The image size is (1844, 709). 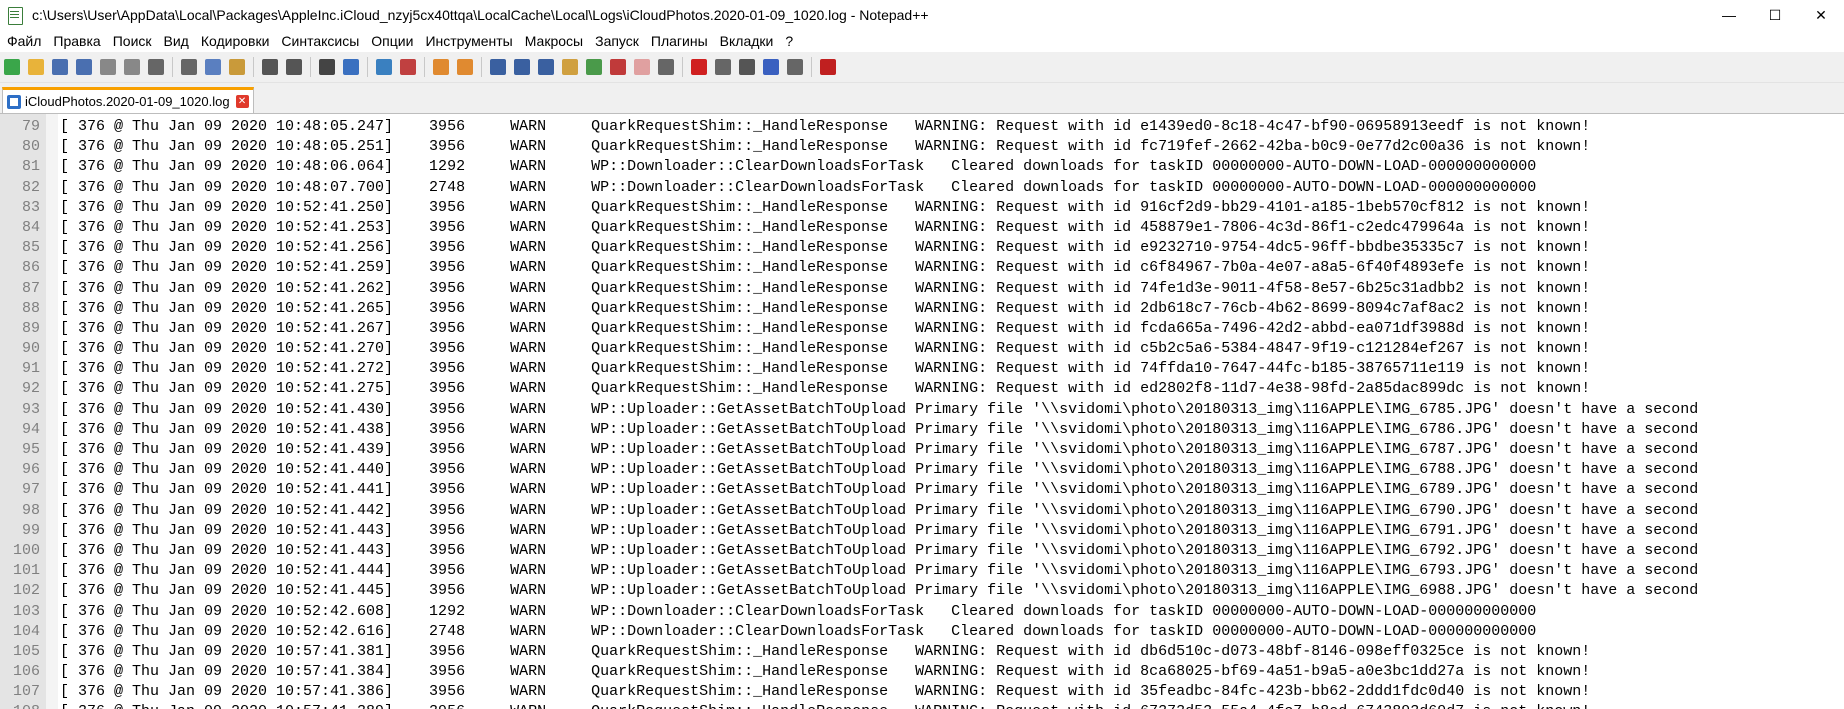 What do you see at coordinates (498, 67) in the screenshot?
I see `word-wrap-button` at bounding box center [498, 67].